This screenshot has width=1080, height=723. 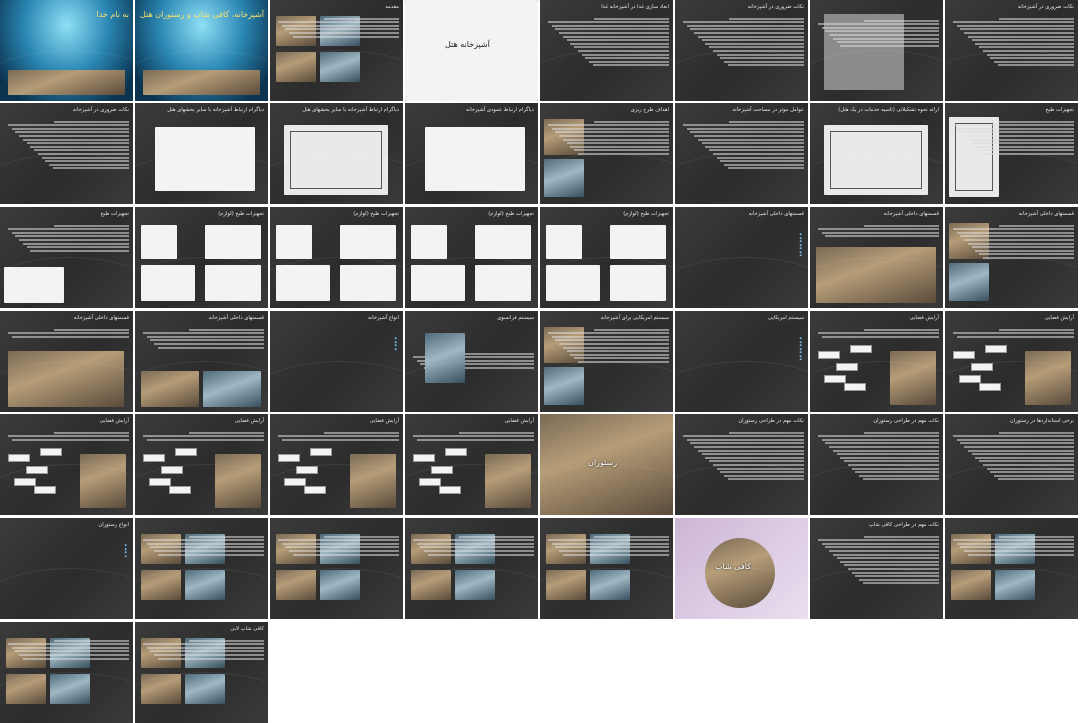 I want to click on slide-thumbnail: برخی استانداردها در رستوران, so click(x=1011, y=464).